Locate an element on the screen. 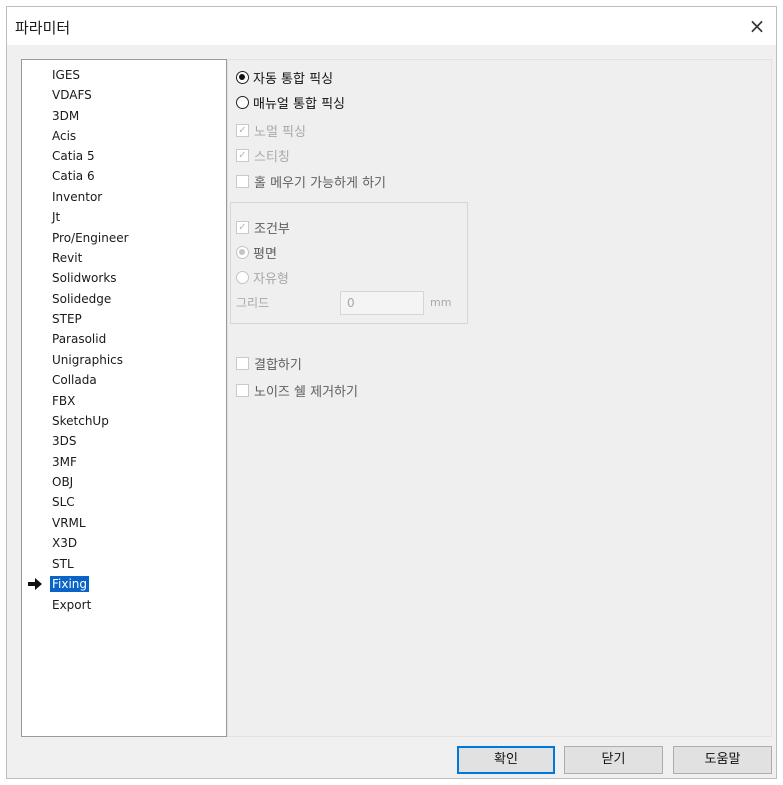 The width and height of the screenshot is (783, 785). ok-button: 확인 is located at coordinates (506, 760).